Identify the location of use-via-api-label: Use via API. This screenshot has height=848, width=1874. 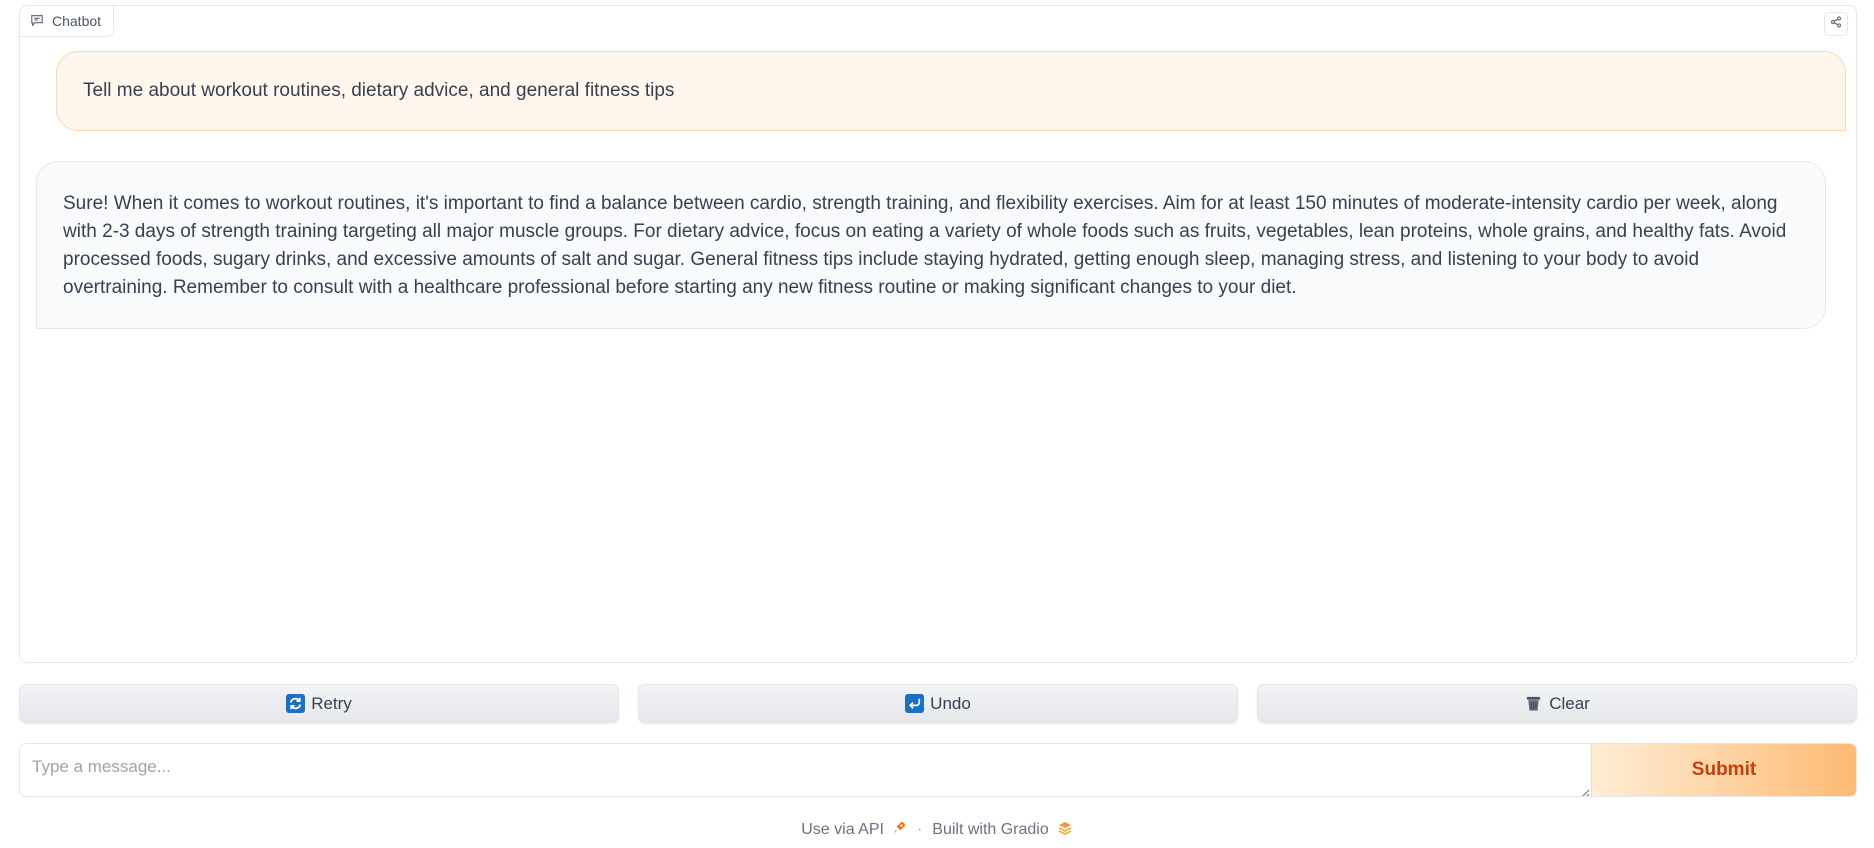
(842, 829).